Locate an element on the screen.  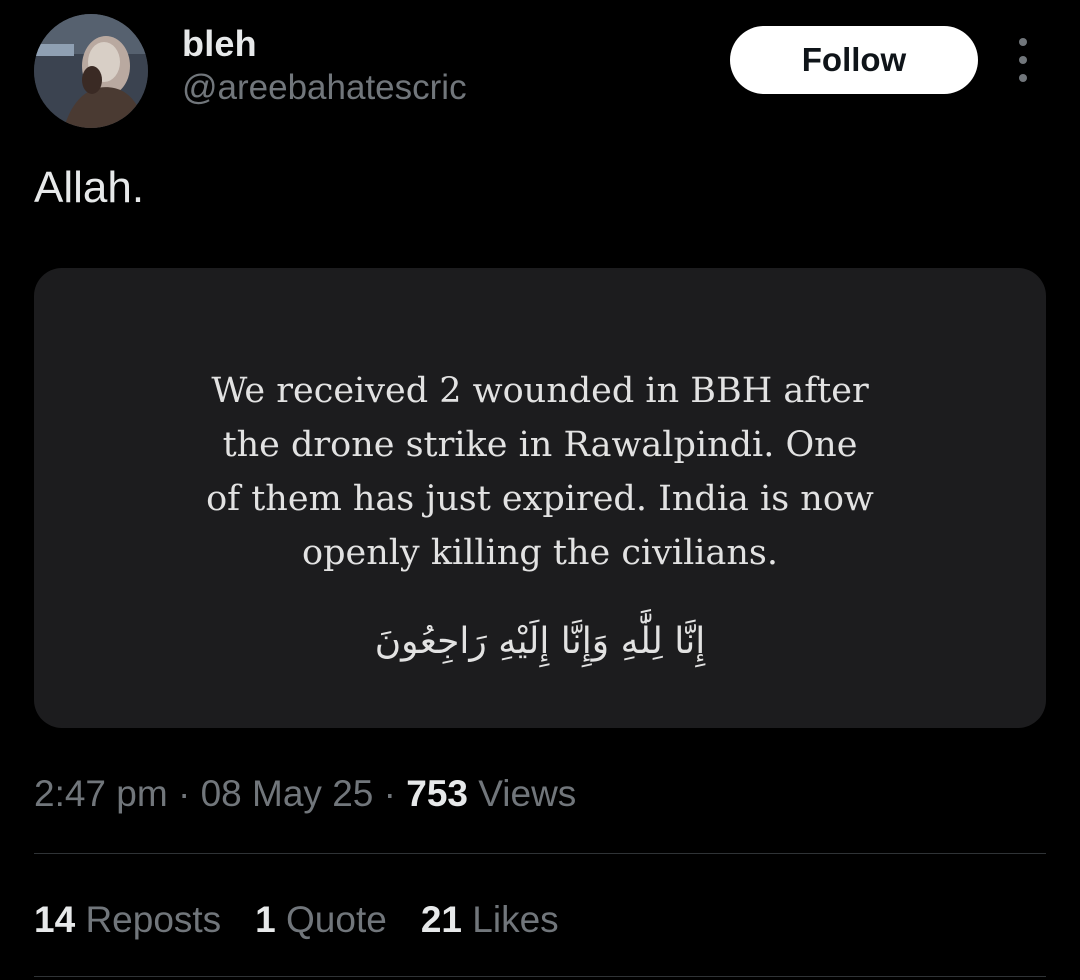
tweet-text: Allah. is located at coordinates (89, 187).